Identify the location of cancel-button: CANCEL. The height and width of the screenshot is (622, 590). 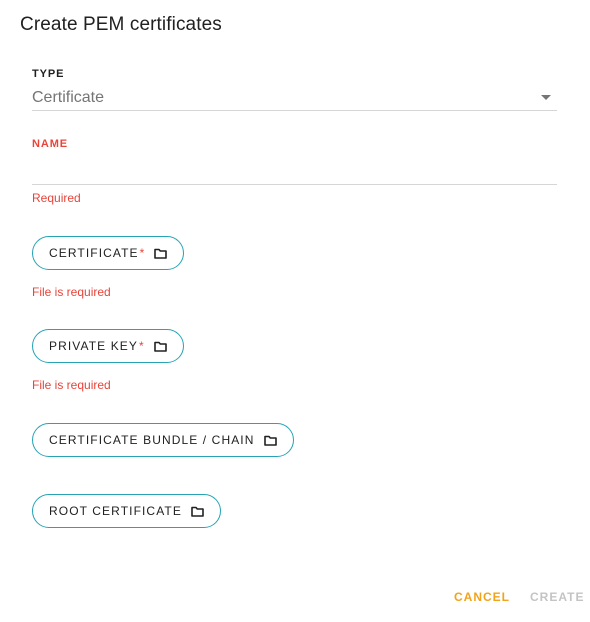
(482, 597).